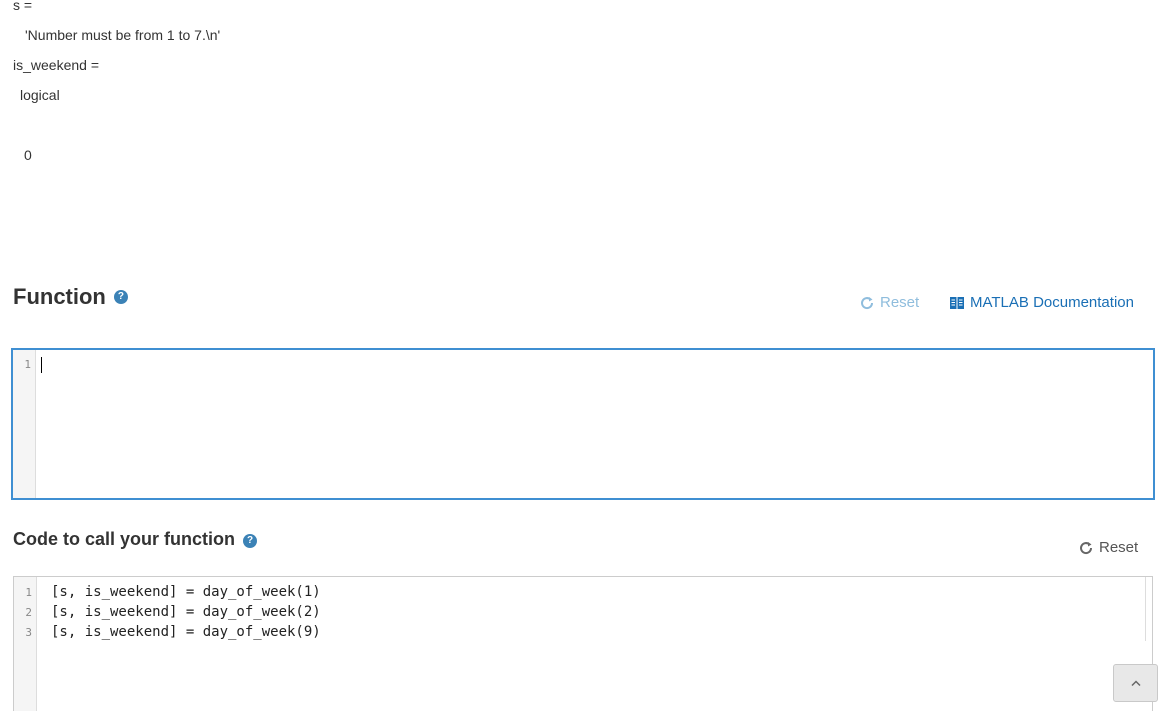 The image size is (1168, 711). What do you see at coordinates (957, 302) in the screenshot?
I see `book-icon` at bounding box center [957, 302].